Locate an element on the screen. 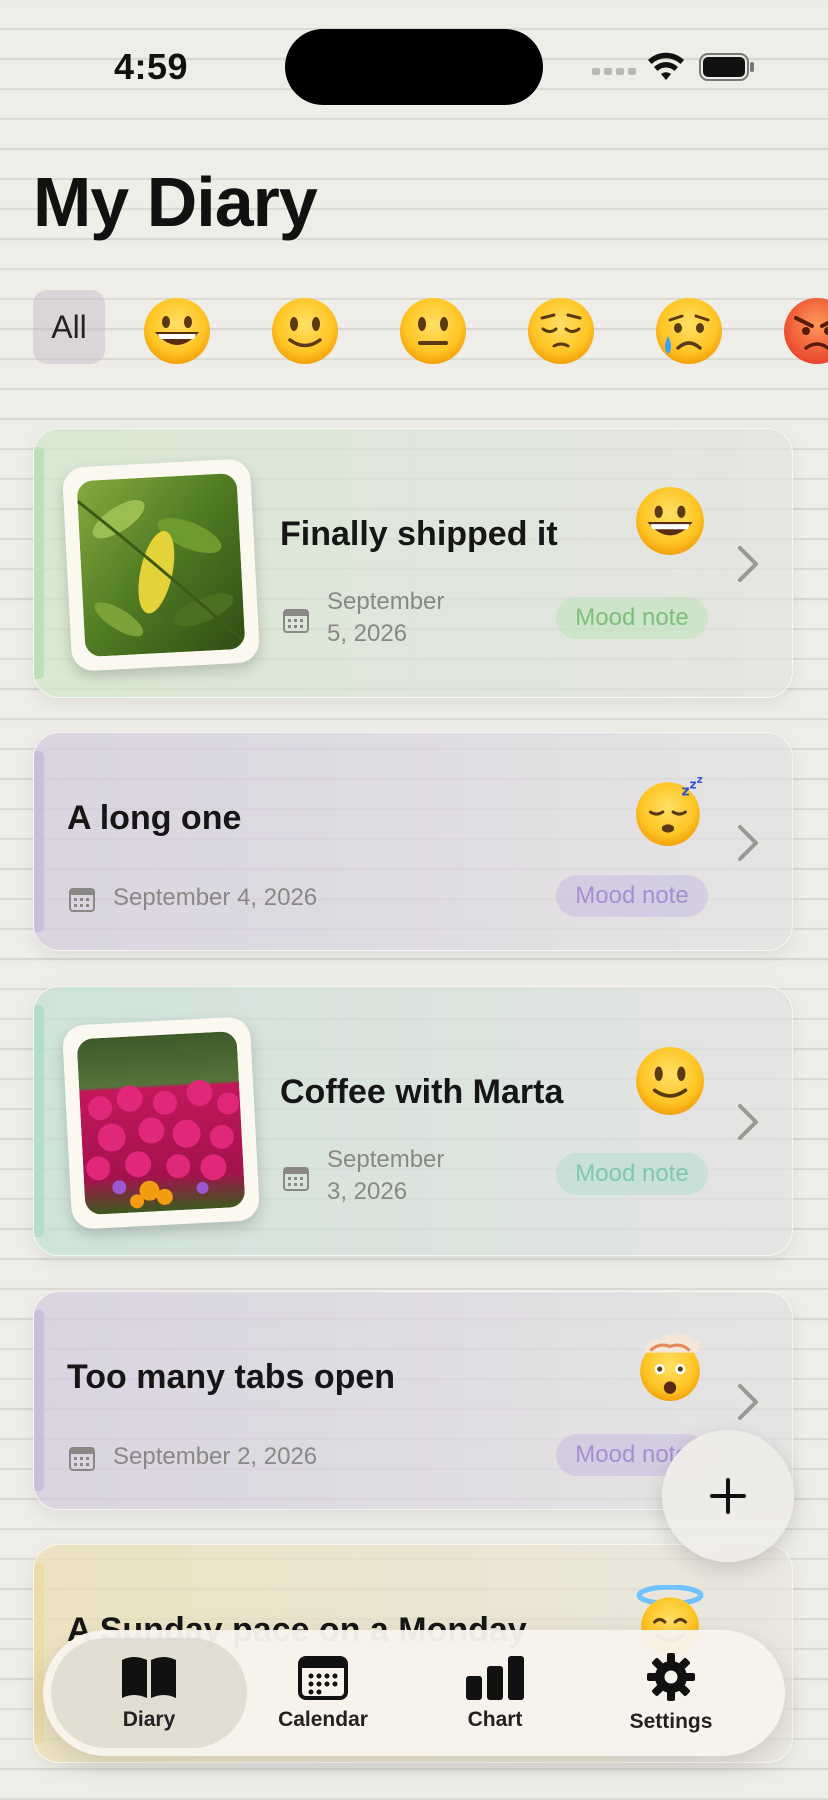 The width and height of the screenshot is (828, 1800). angry-face-icon is located at coordinates (805, 331).